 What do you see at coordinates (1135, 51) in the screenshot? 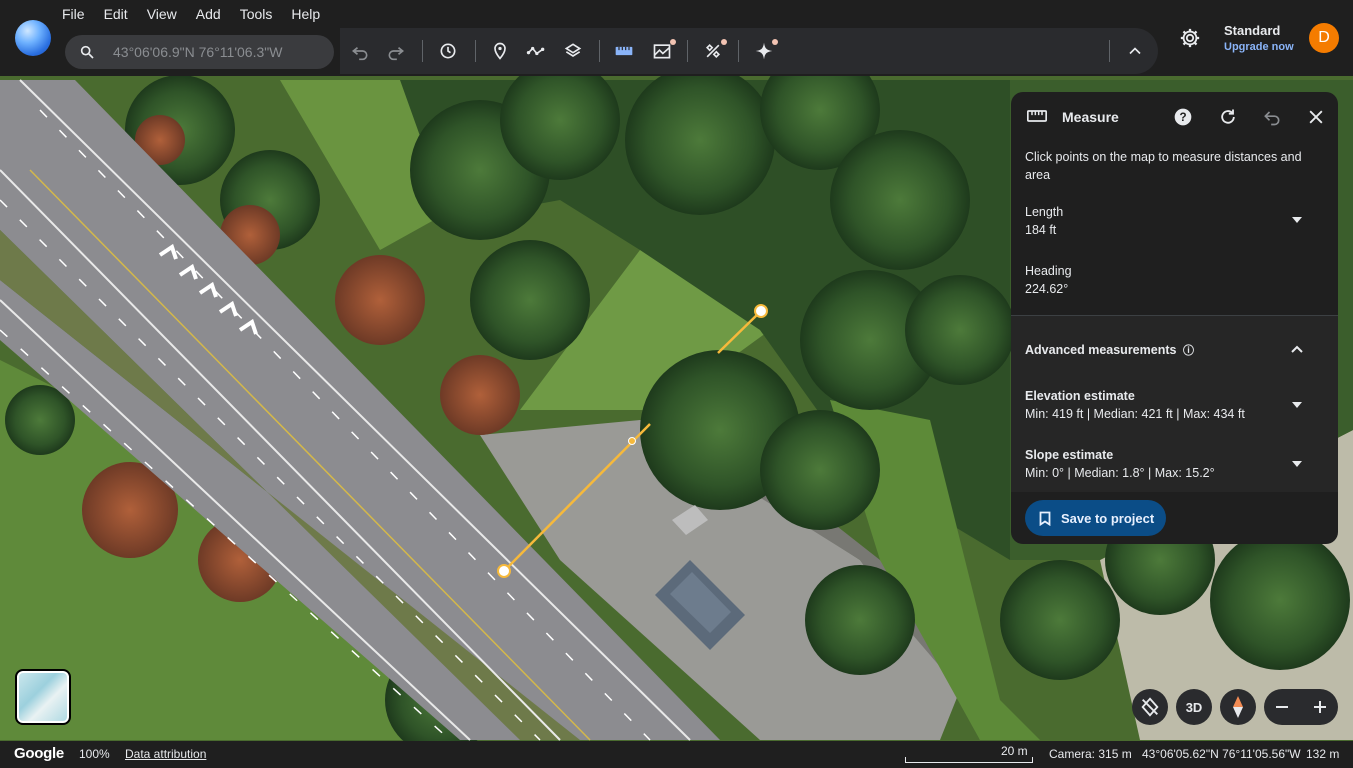
I see `collapse-icon` at bounding box center [1135, 51].